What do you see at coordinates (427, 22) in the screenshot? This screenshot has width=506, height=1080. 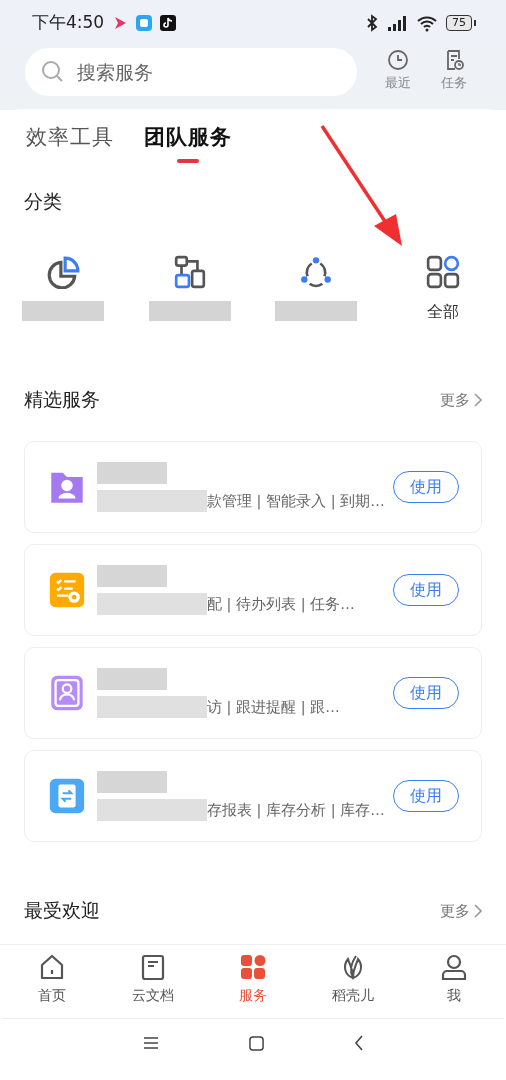 I see `wifi-icon` at bounding box center [427, 22].